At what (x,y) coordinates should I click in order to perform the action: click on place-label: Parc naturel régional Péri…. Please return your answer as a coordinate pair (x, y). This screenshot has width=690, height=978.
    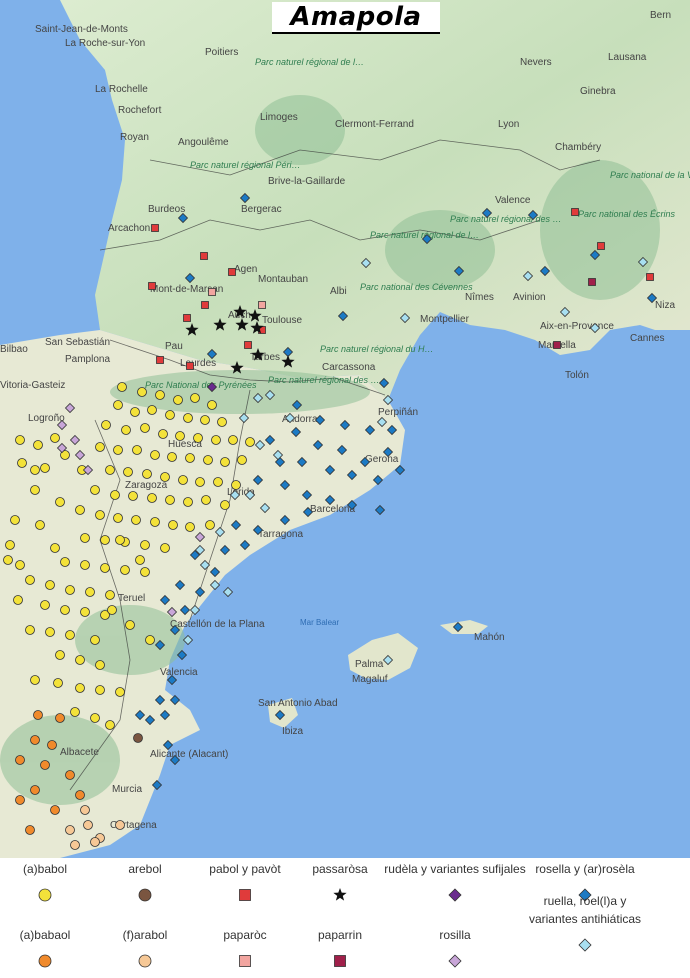
    Looking at the image, I should click on (245, 165).